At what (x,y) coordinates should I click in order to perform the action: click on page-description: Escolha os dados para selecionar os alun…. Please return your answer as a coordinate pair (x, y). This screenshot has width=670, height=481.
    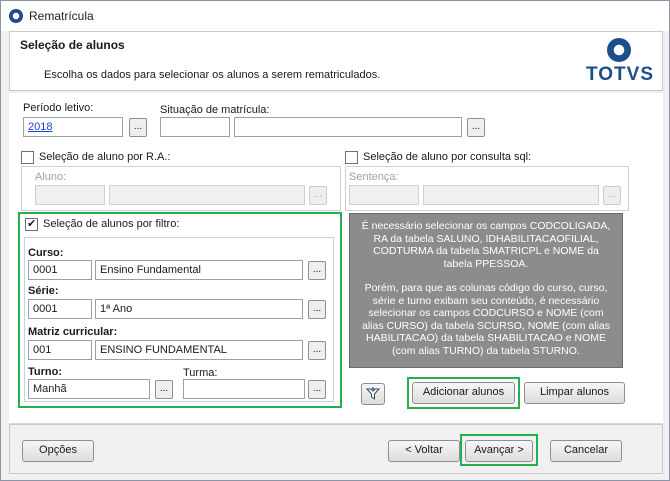
    Looking at the image, I should click on (212, 75).